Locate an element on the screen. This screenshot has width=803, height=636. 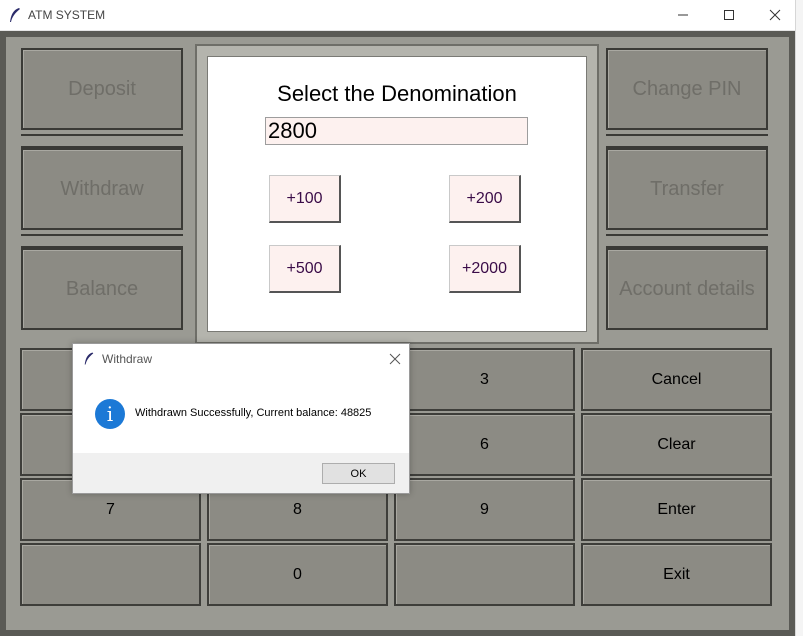
enter-button: Enter is located at coordinates (676, 509).